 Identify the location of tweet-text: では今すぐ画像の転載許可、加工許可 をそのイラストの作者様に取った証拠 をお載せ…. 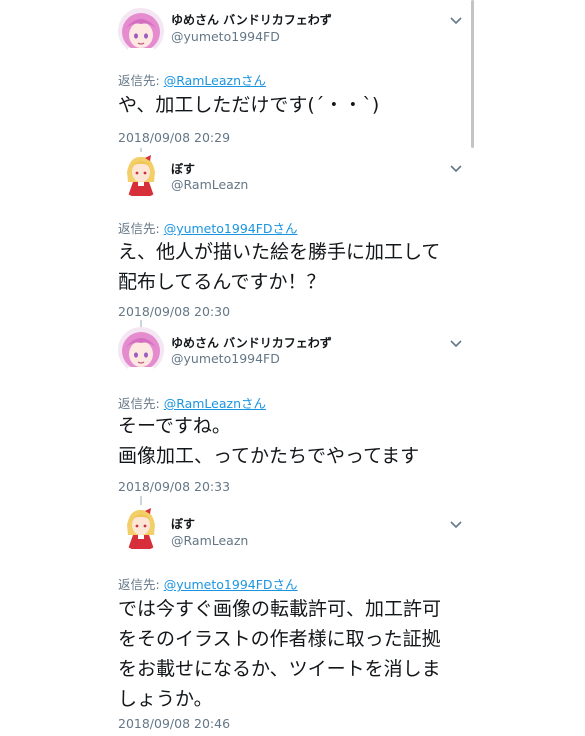
(280, 654).